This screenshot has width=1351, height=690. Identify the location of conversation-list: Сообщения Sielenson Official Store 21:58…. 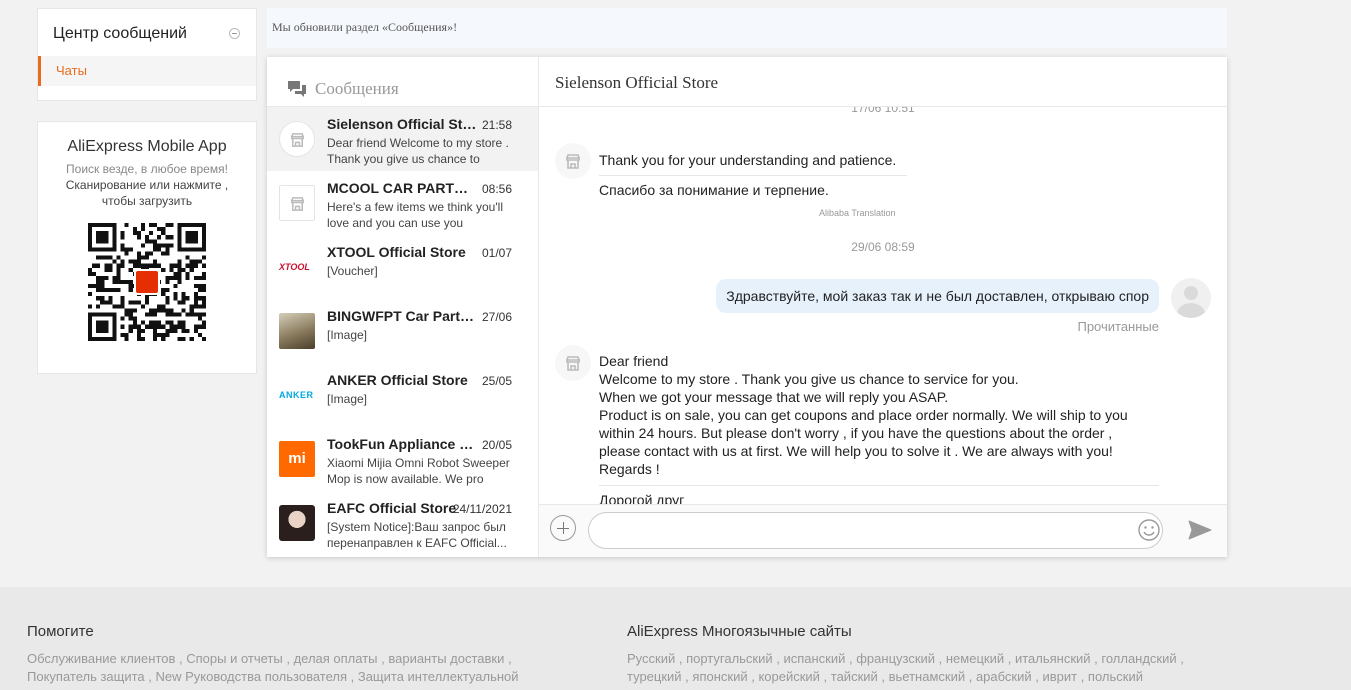
(403, 307).